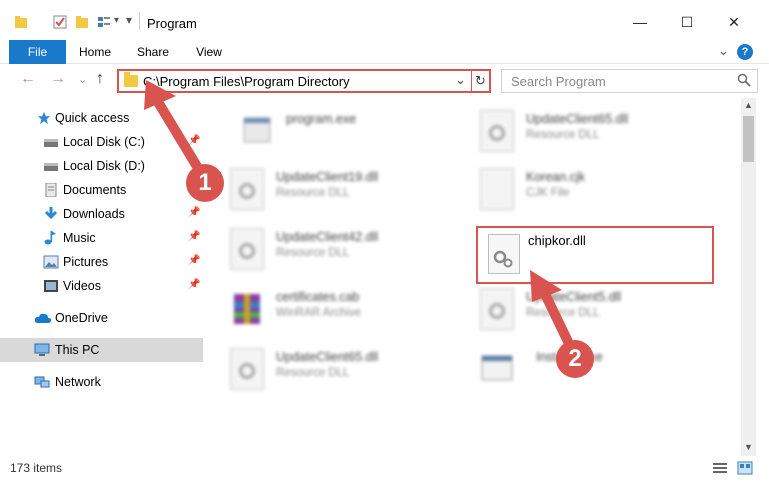 The width and height of the screenshot is (769, 494). I want to click on sidebar-item-network: Network, so click(101, 382).